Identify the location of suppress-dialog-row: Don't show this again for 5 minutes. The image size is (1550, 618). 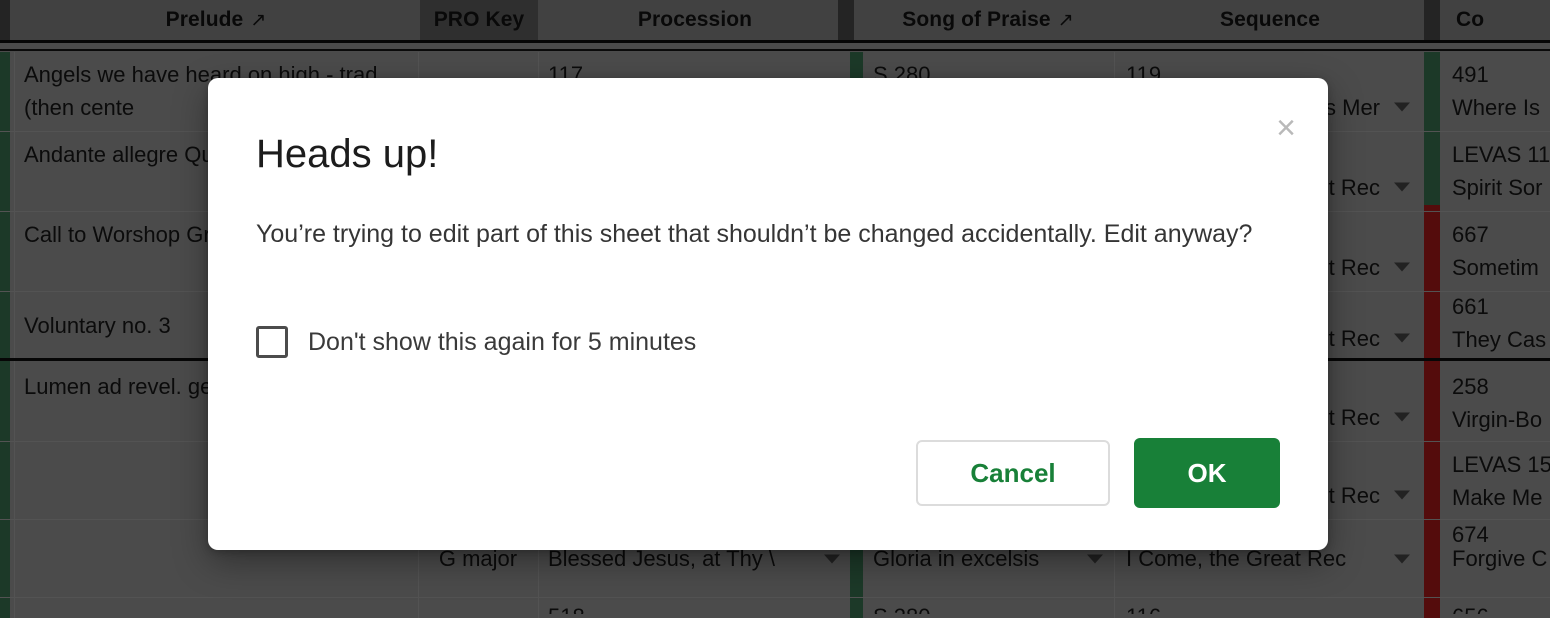
(476, 342).